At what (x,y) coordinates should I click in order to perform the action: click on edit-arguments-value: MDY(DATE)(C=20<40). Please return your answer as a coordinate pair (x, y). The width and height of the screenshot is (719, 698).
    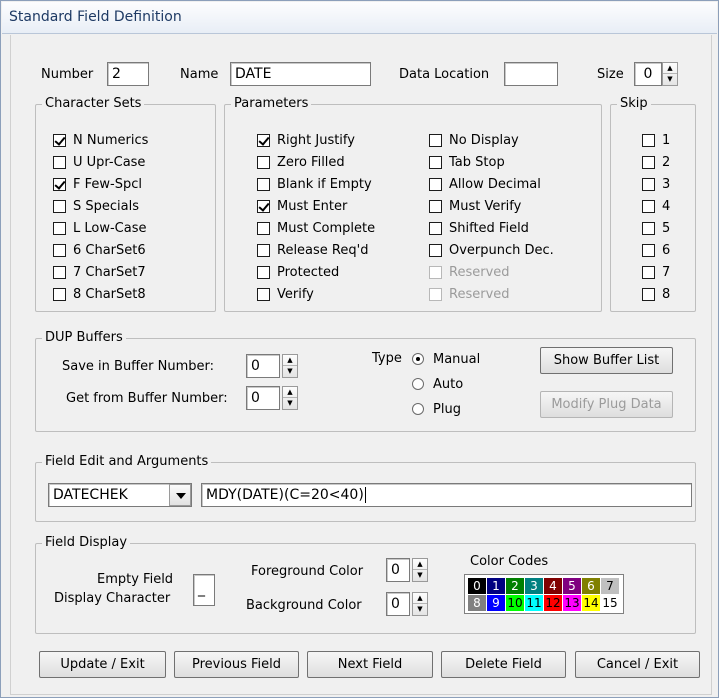
    Looking at the image, I should click on (285, 495).